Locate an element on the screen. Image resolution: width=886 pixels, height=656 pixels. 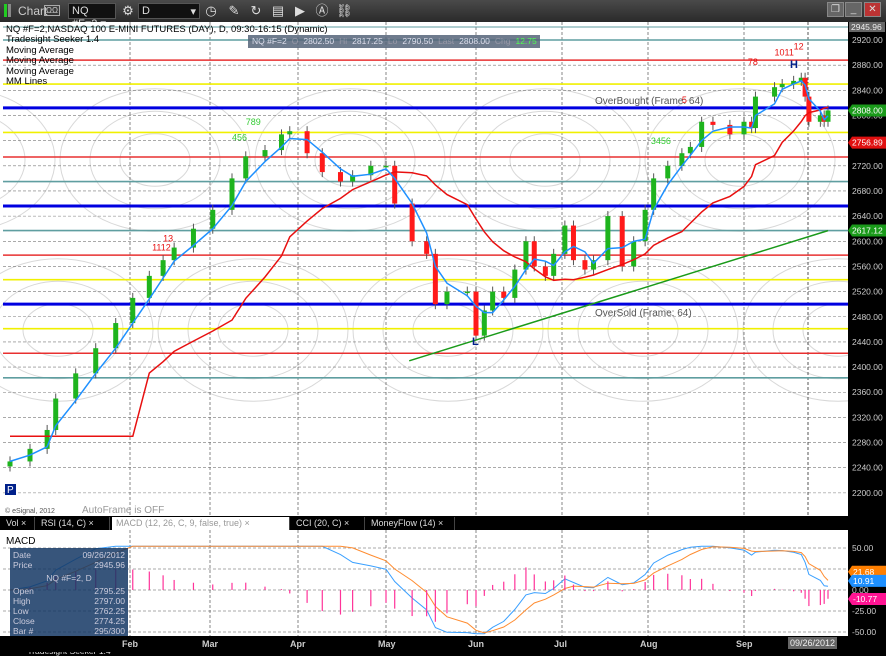
data-icon: ▤ is located at coordinates (278, 11).